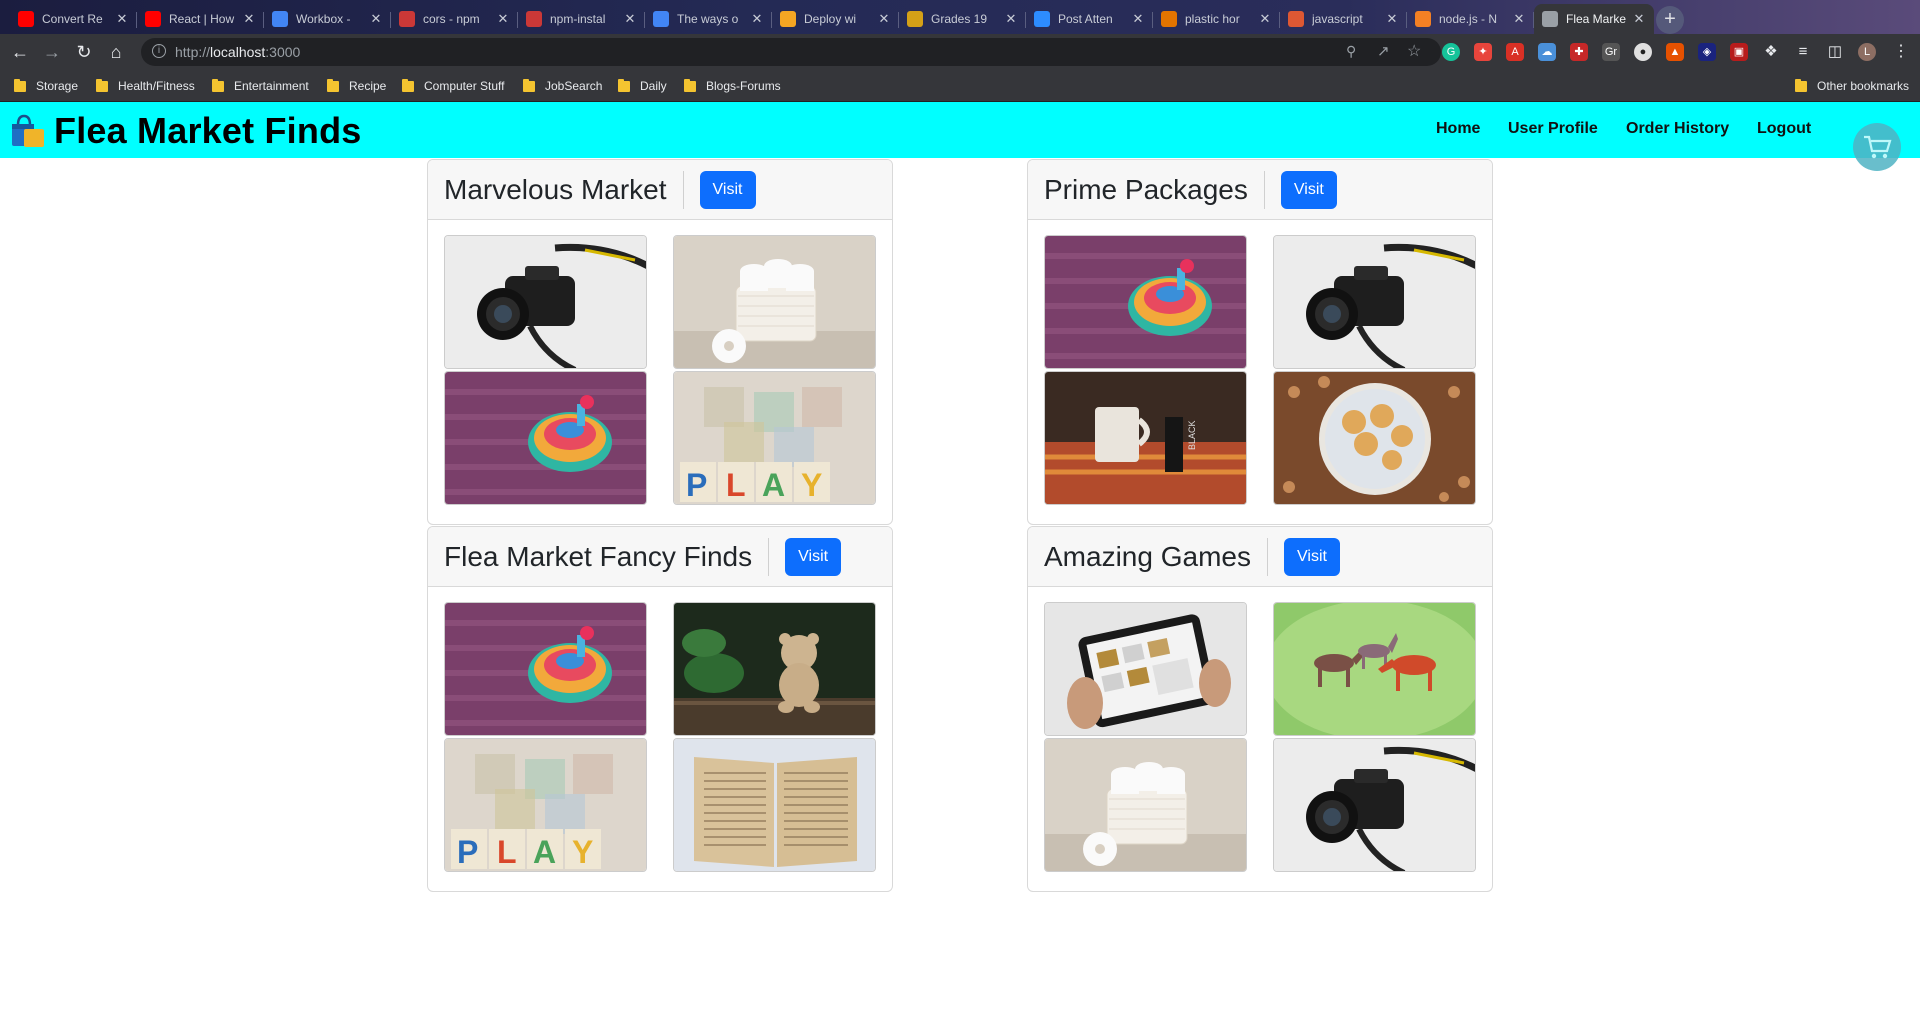 The image size is (1920, 1032). What do you see at coordinates (1458, 129) in the screenshot?
I see `nav-home-link: Home` at bounding box center [1458, 129].